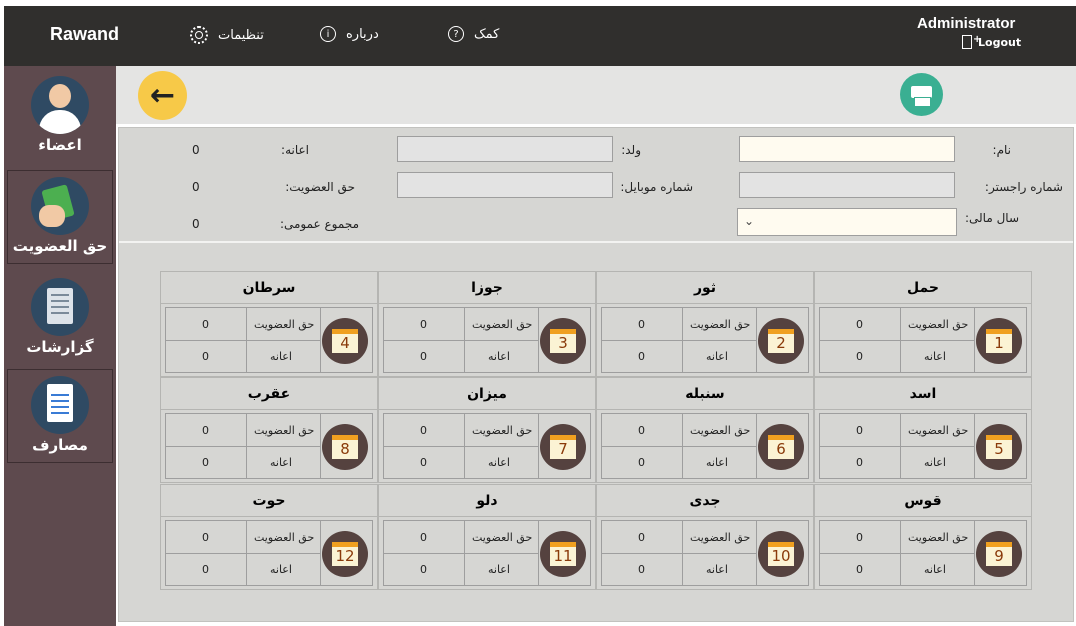 This screenshot has height=626, width=1076. Describe the element at coordinates (705, 288) in the screenshot. I see `month-name: ثور` at that location.